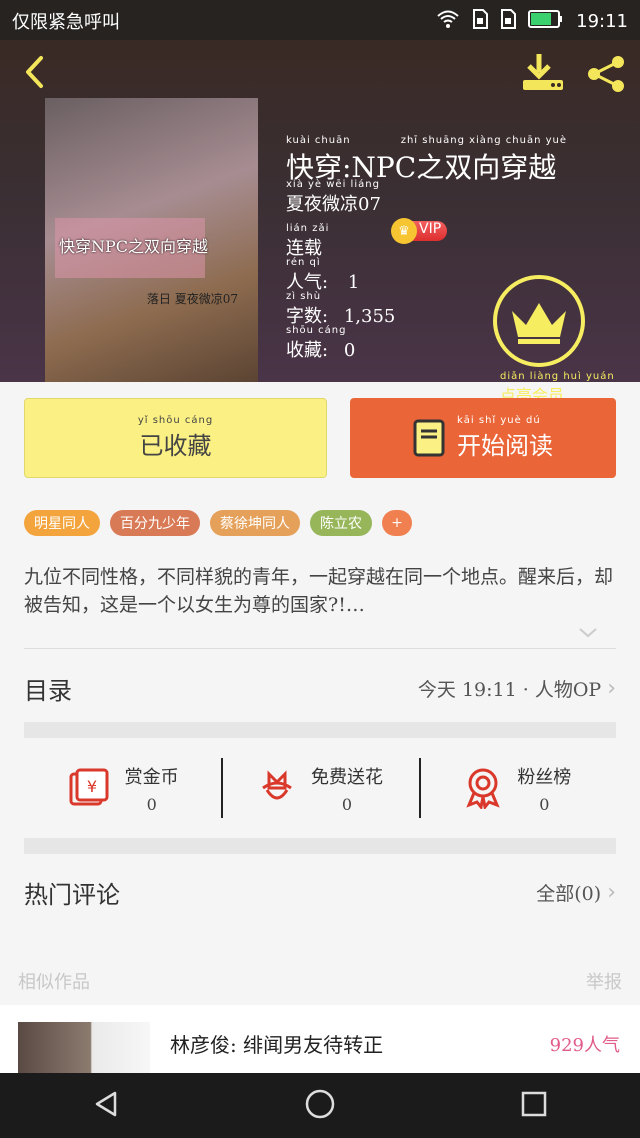 Image resolution: width=640 pixels, height=1138 pixels. Describe the element at coordinates (106, 1106) in the screenshot. I see `back-triangle-icon` at that location.